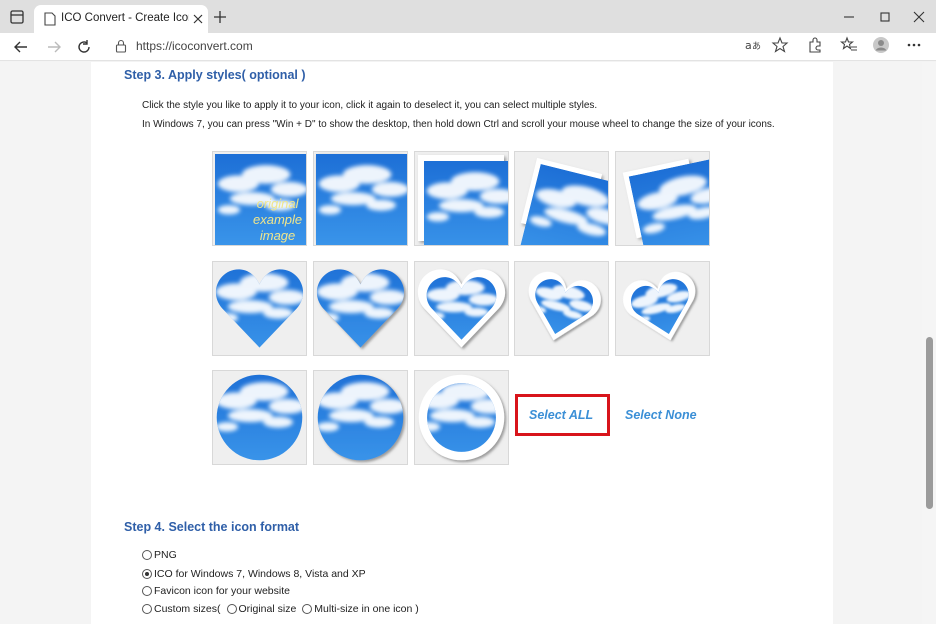 The width and height of the screenshot is (936, 624). What do you see at coordinates (914, 45) in the screenshot?
I see `more-menu-icon` at bounding box center [914, 45].